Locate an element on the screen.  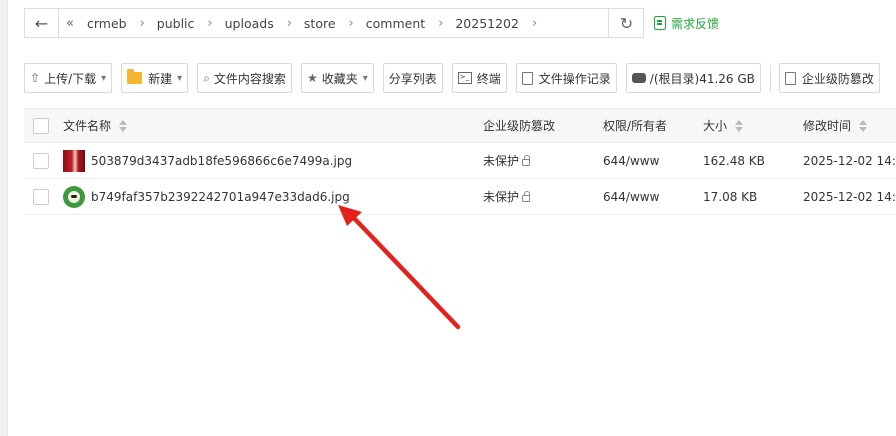
enterprise-protect-button: 企业级防篡改 is located at coordinates (829, 78).